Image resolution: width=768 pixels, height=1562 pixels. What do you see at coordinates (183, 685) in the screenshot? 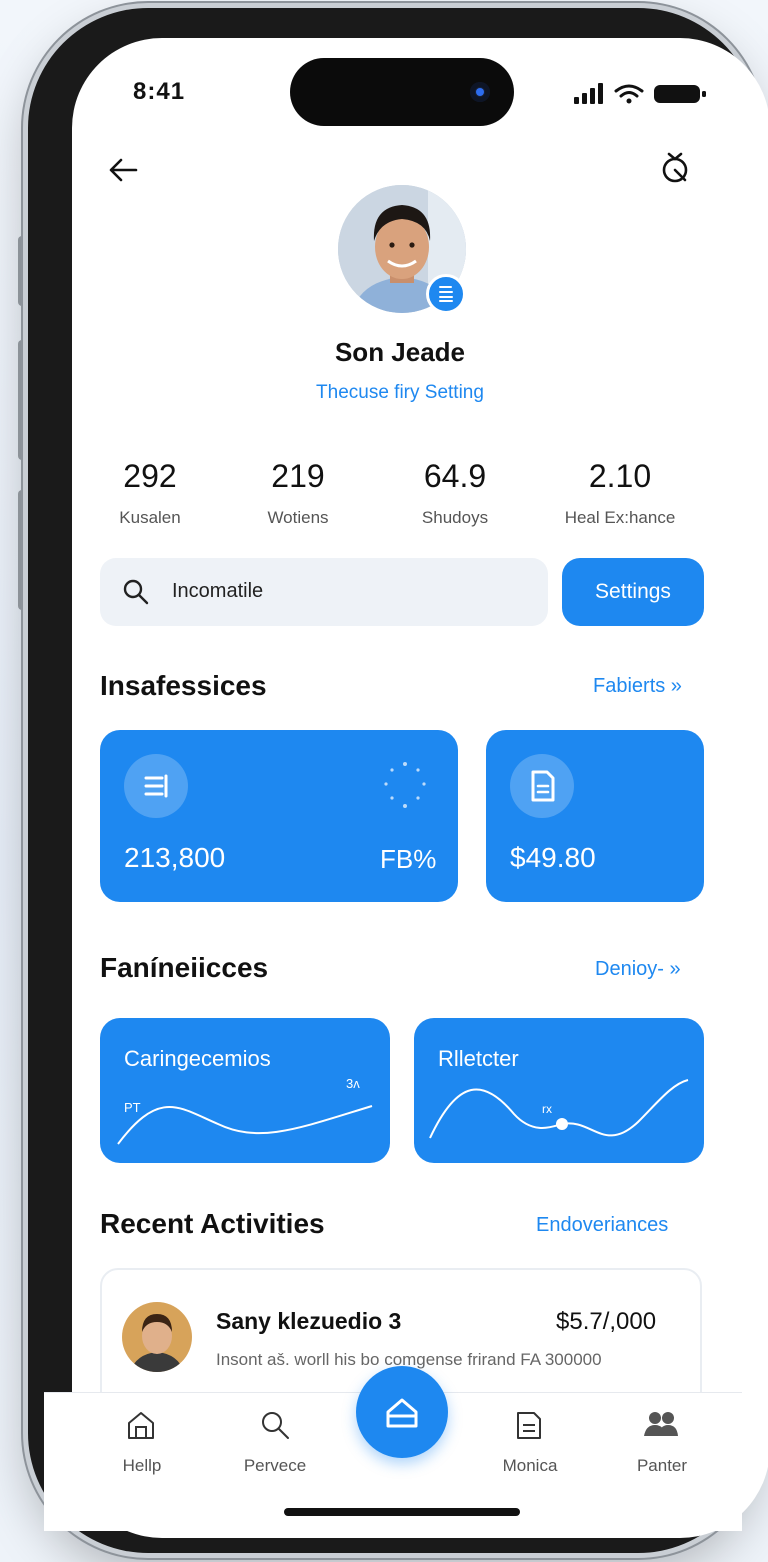
I see `section-title: Insafessices` at bounding box center [183, 685].